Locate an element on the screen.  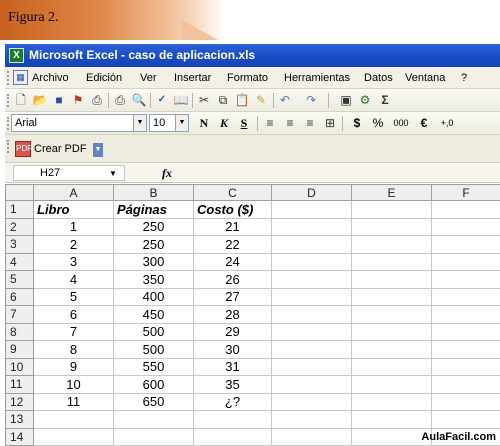
row-header: 8 is located at coordinates (19, 331).